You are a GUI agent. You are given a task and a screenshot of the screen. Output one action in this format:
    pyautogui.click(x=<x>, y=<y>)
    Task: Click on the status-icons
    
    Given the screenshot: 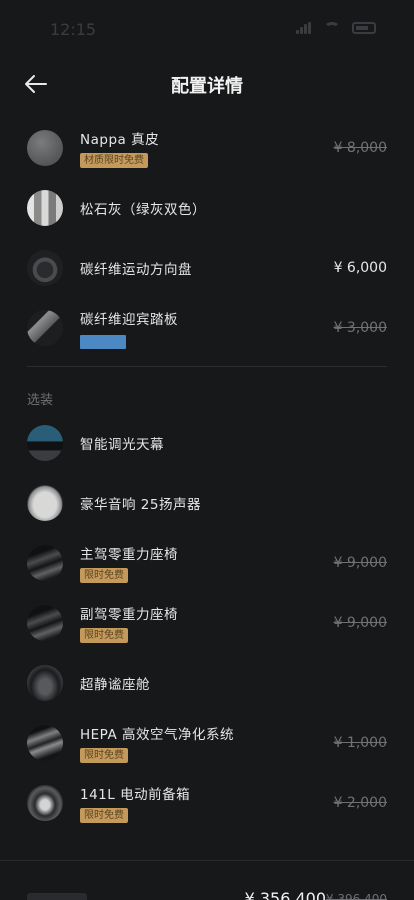 What is the action you would take?
    pyautogui.click(x=336, y=28)
    